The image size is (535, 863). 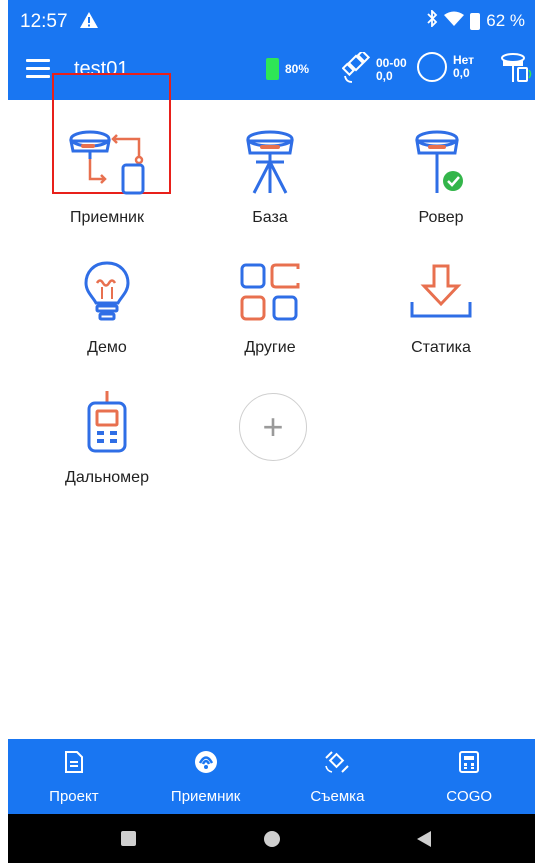 What do you see at coordinates (424, 839) in the screenshot?
I see `back-button` at bounding box center [424, 839].